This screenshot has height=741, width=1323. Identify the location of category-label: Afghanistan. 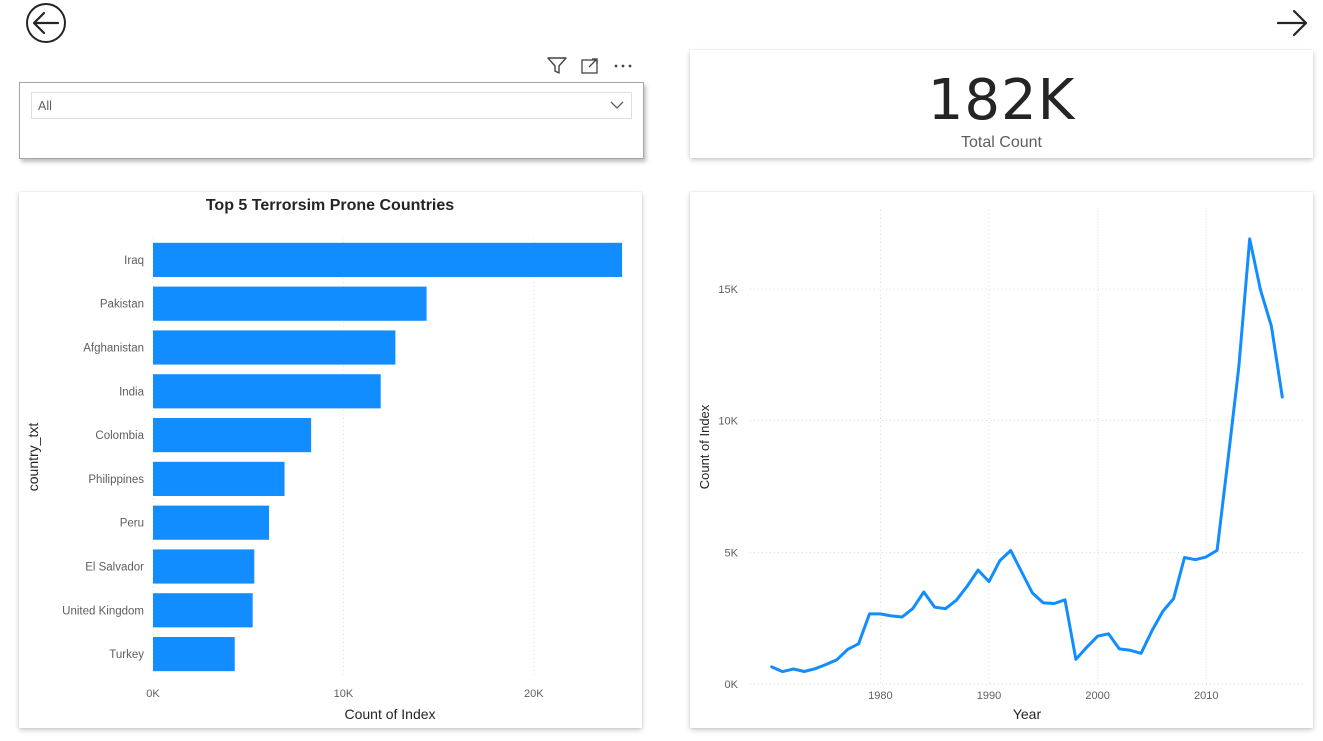
(113, 349).